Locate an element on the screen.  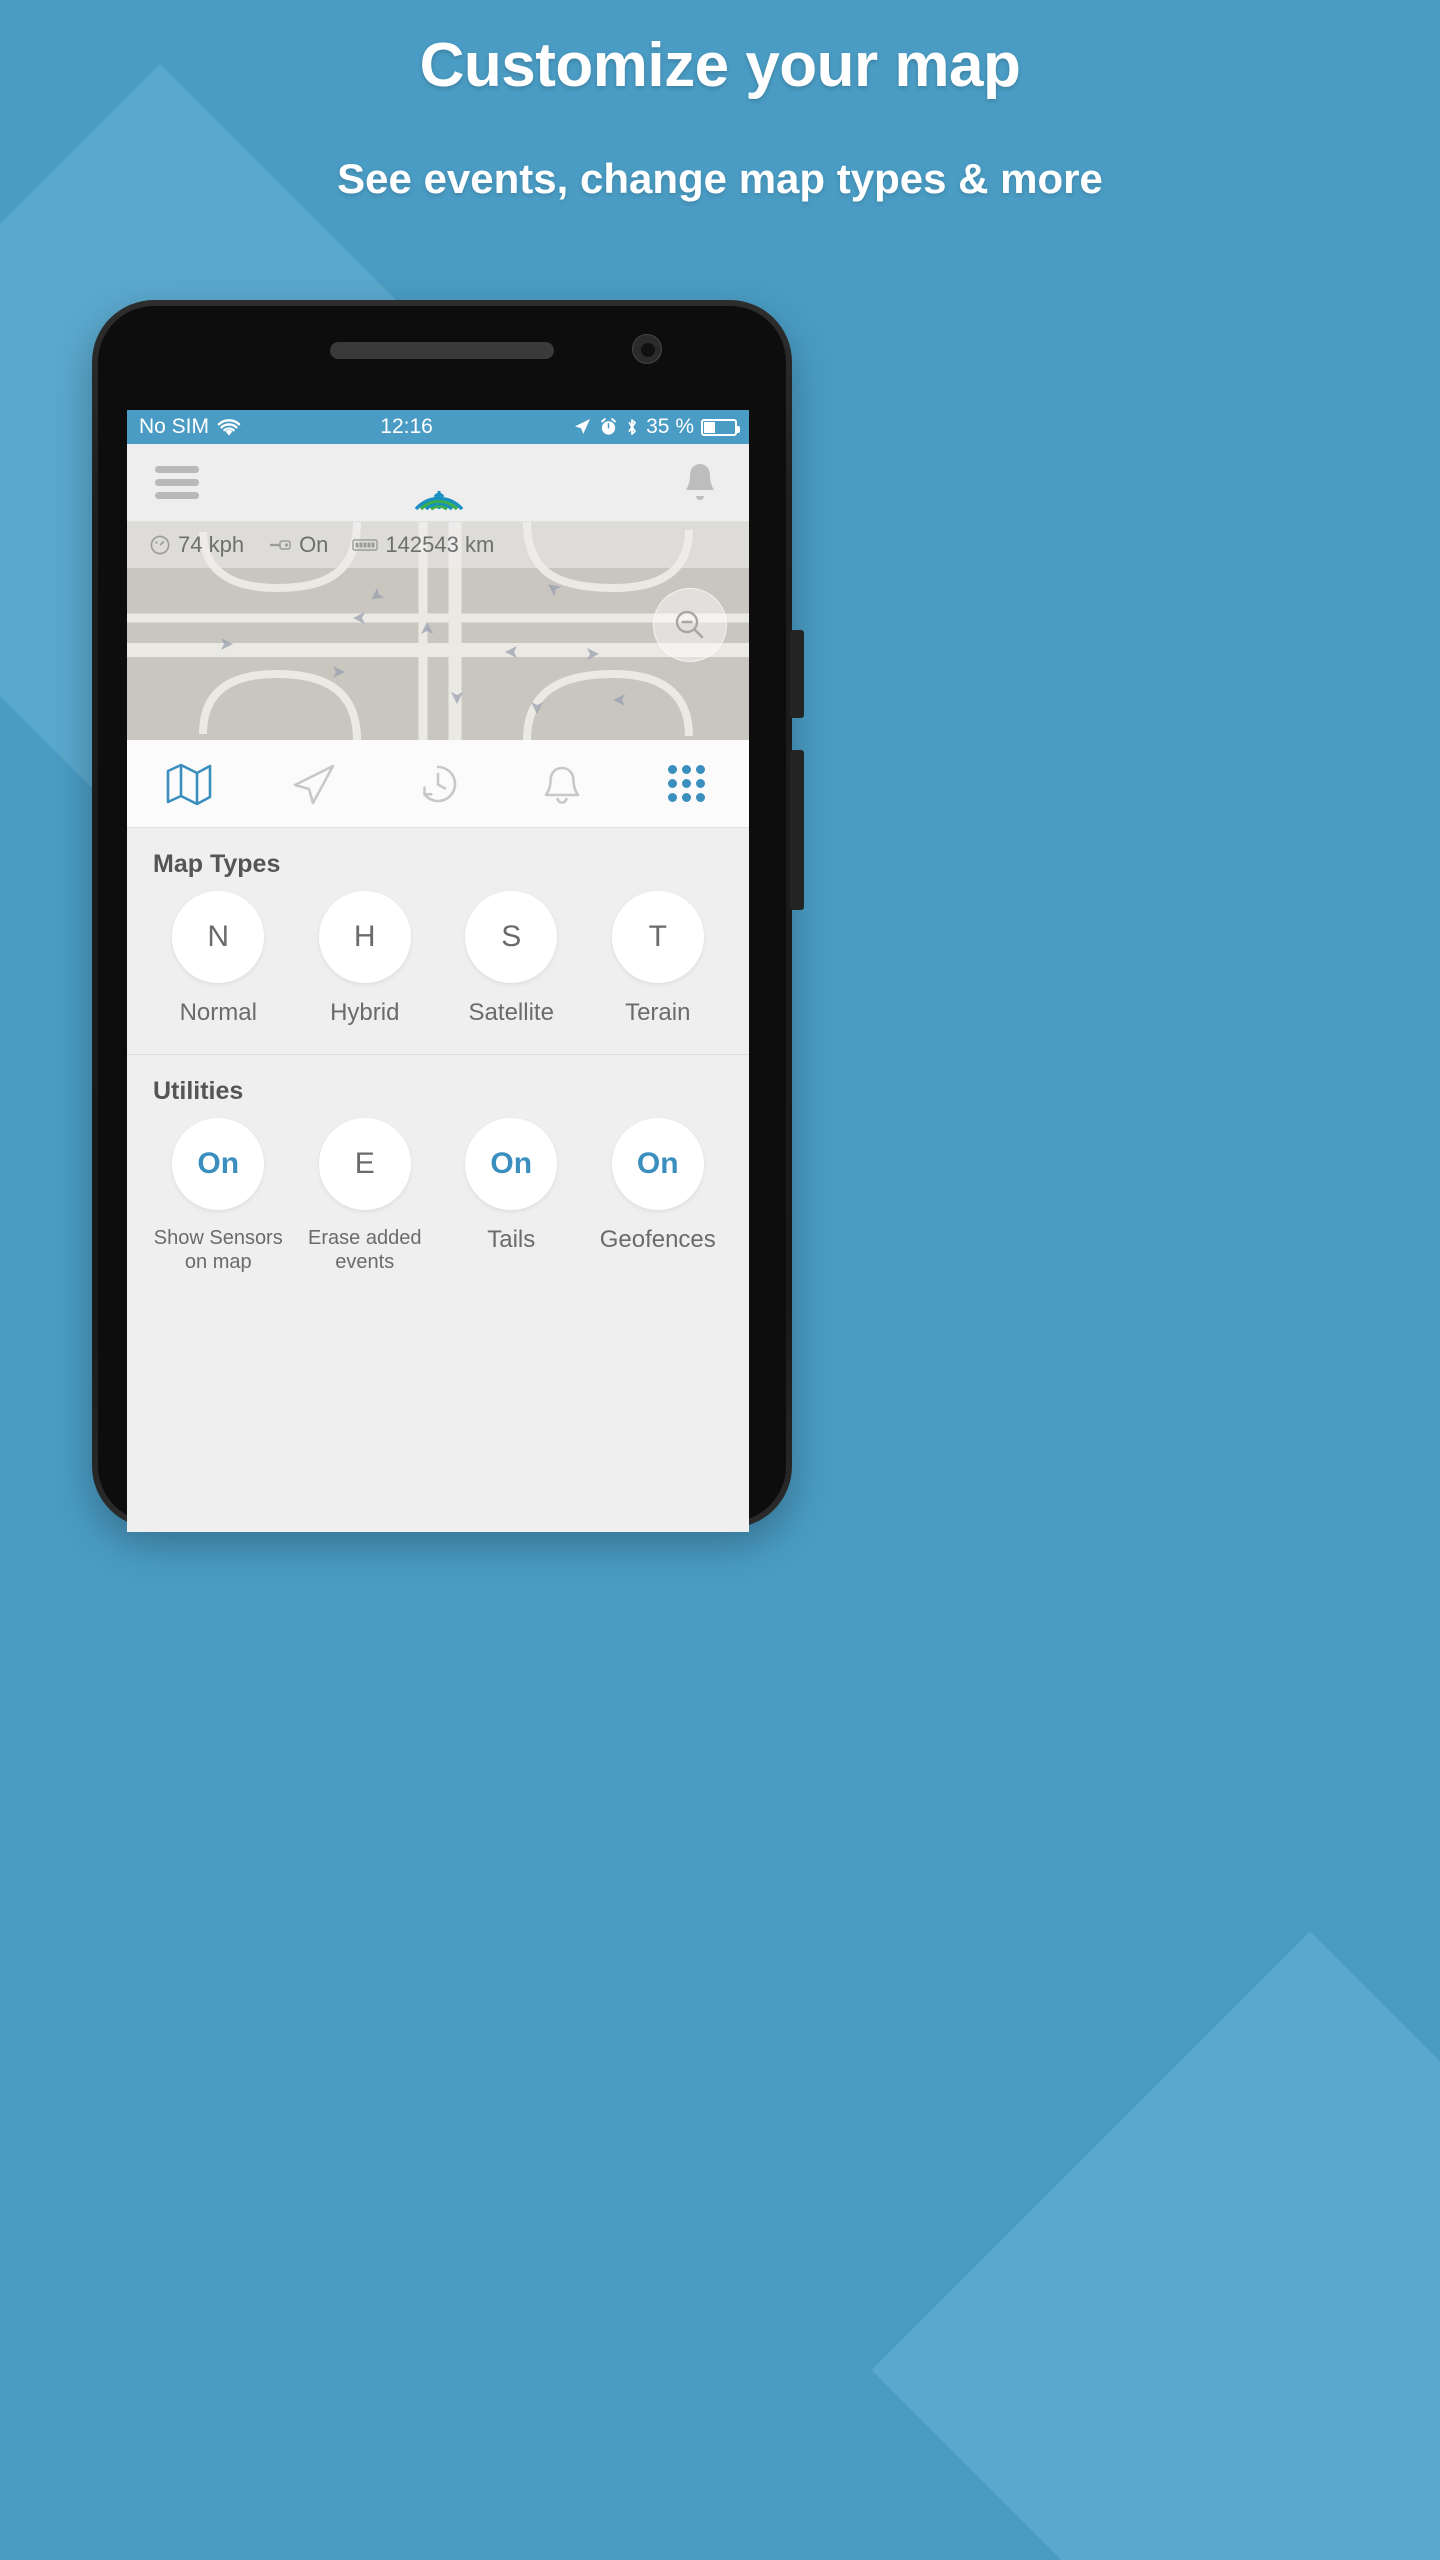
tab-live is located at coordinates (313, 783).